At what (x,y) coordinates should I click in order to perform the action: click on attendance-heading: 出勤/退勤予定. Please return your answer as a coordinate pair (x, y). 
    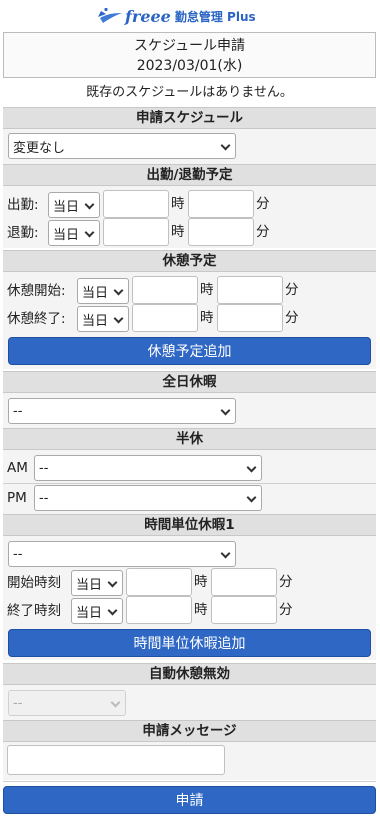
    Looking at the image, I should click on (189, 175).